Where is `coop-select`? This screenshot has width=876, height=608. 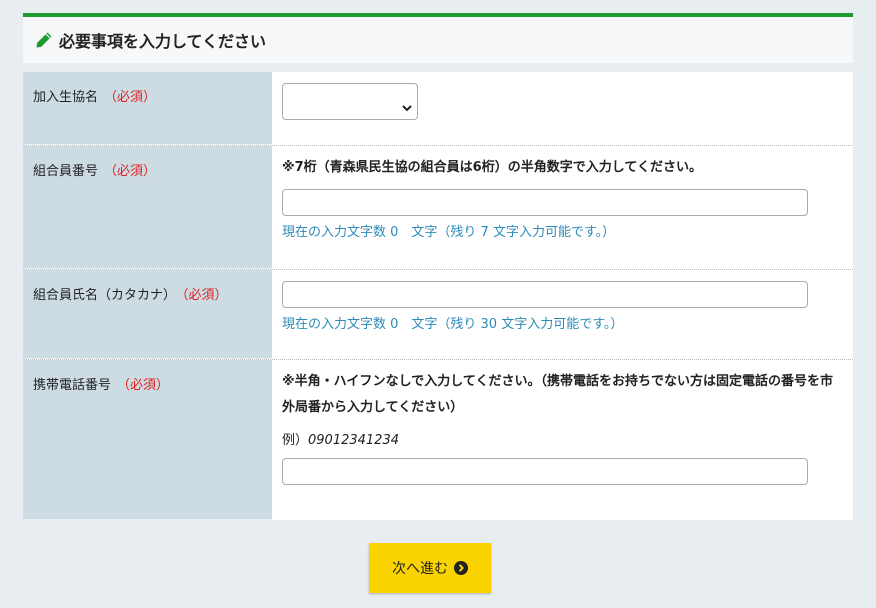 coop-select is located at coordinates (350, 101).